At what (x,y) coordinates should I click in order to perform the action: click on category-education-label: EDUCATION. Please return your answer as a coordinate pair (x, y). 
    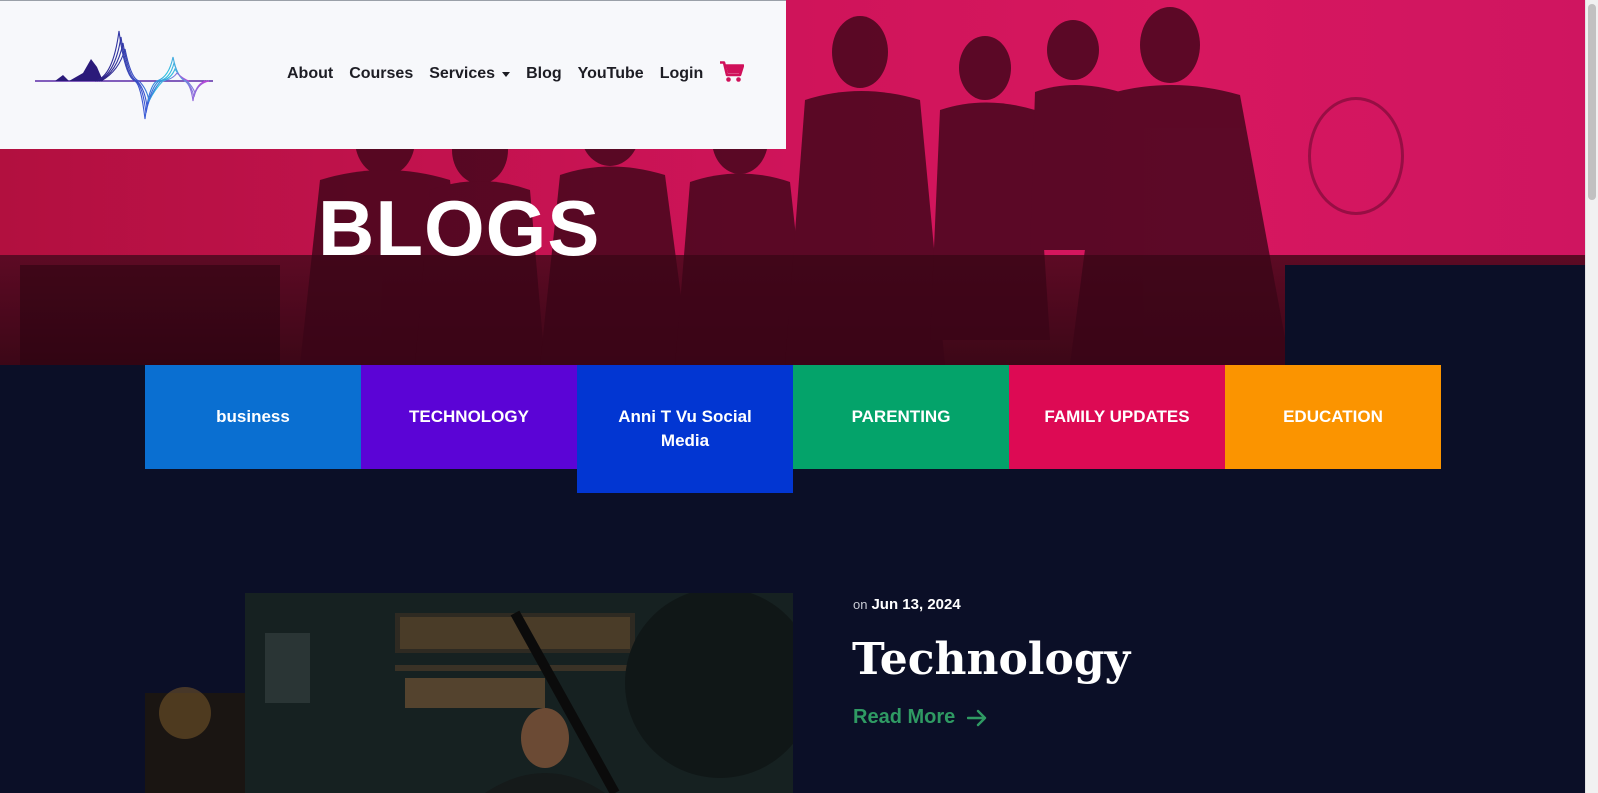
    Looking at the image, I should click on (1333, 416).